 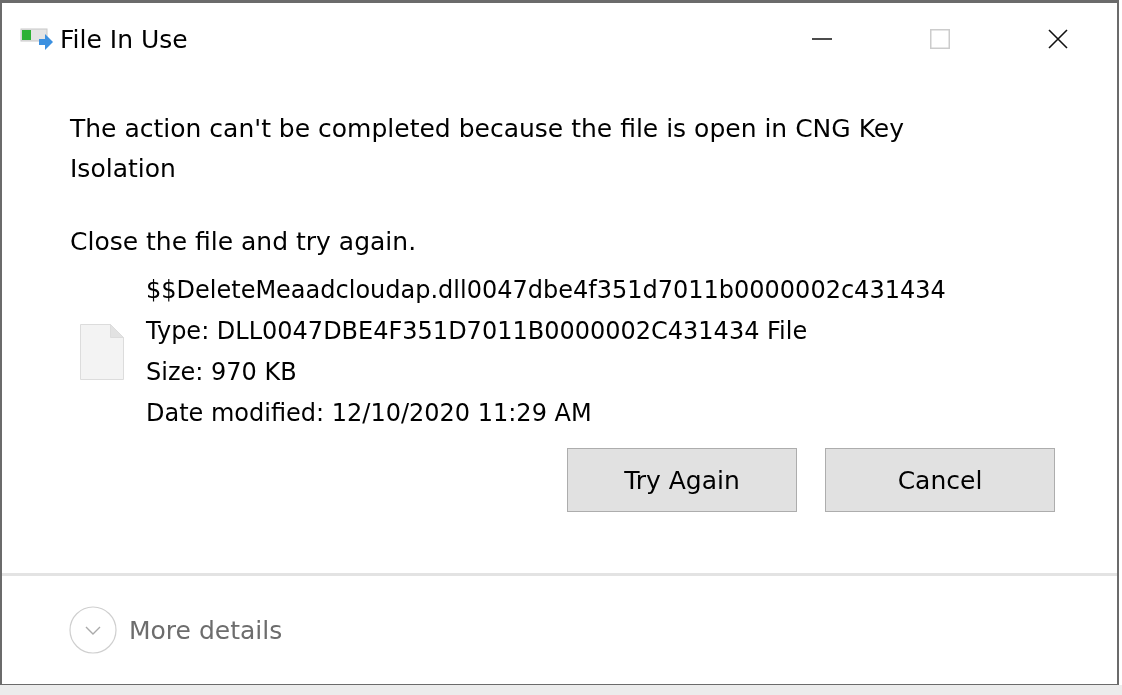 I want to click on try-again-button: Try Again, so click(x=682, y=480).